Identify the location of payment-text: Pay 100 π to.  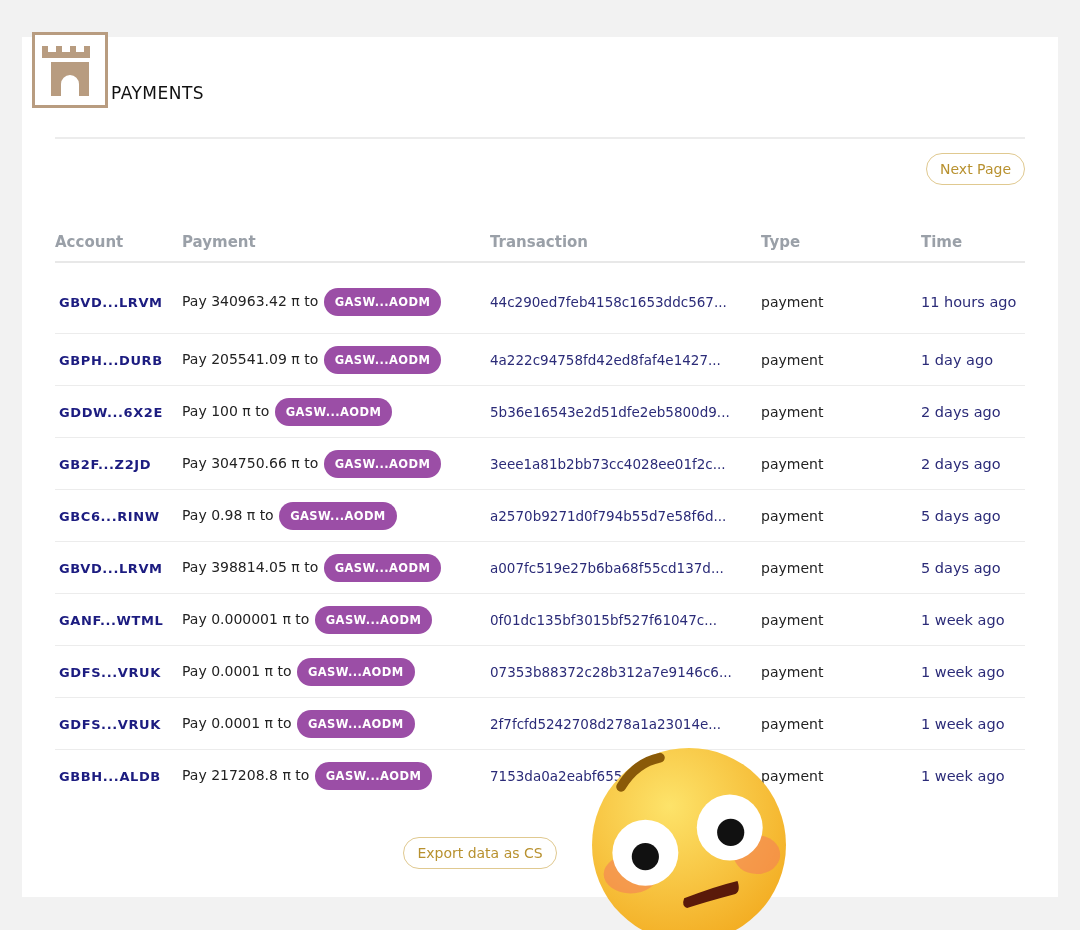
(226, 410).